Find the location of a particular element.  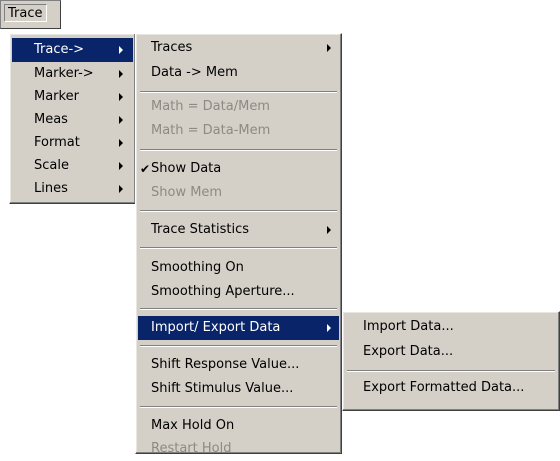

menu-item-label: Max Hold On is located at coordinates (193, 425).